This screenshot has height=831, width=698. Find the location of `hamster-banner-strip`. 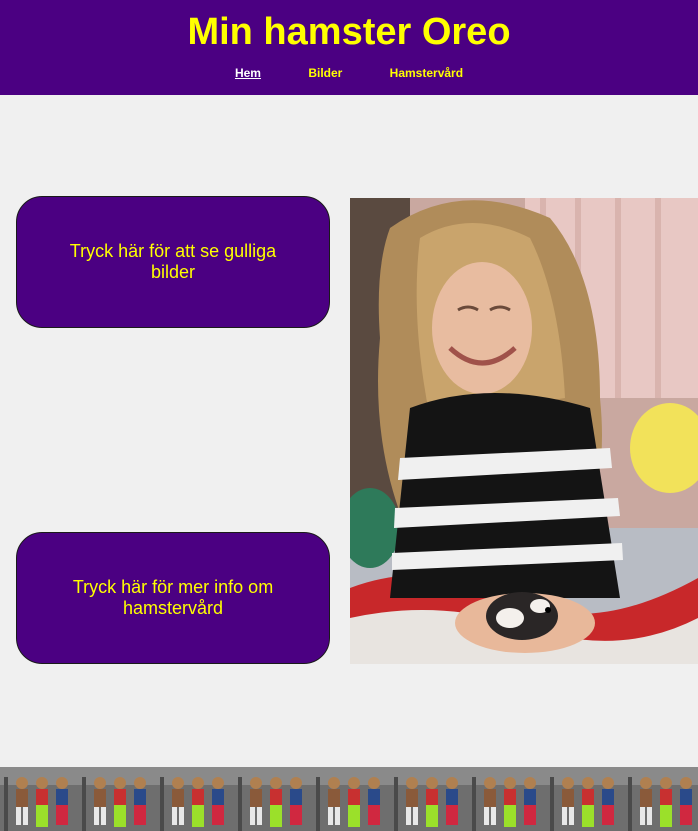

hamster-banner-strip is located at coordinates (349, 799).